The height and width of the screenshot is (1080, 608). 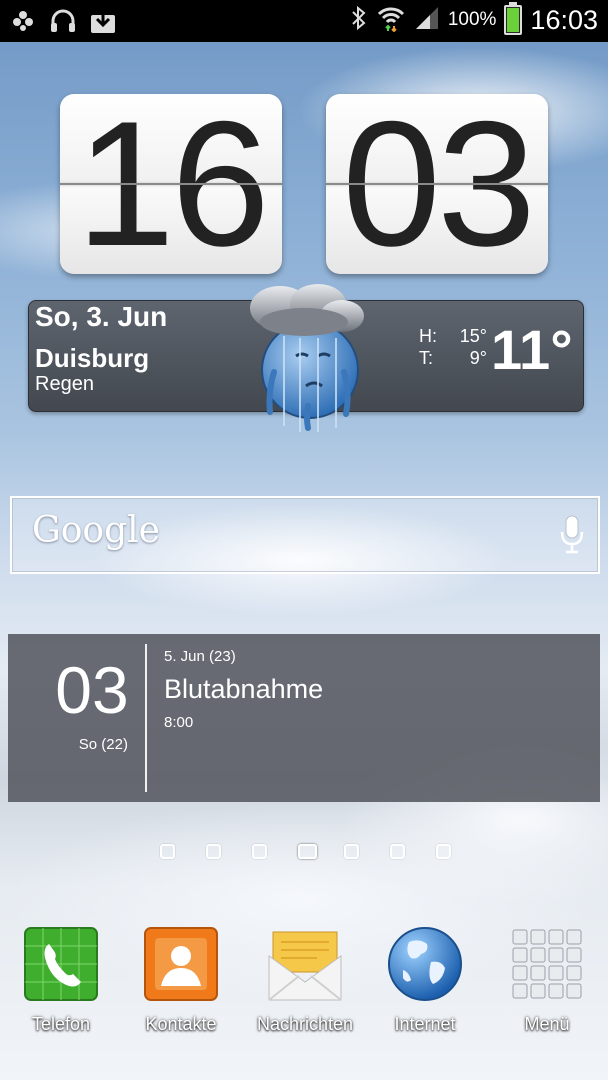 I want to click on phone-label: Telefon, so click(x=61, y=1024).